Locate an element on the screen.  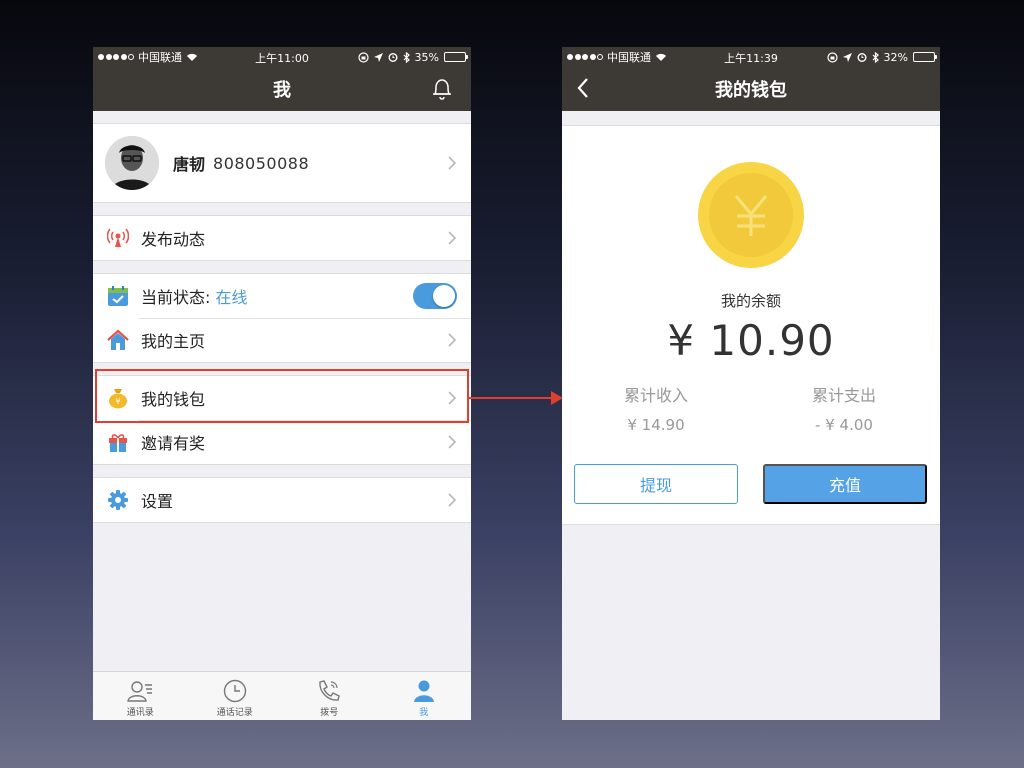
menu-item-label: 设置 is located at coordinates (157, 501).